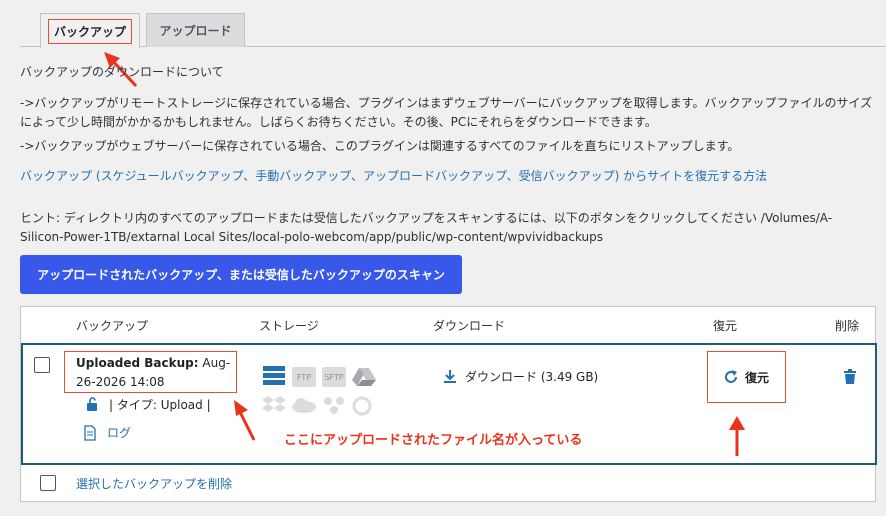 The height and width of the screenshot is (516, 886). I want to click on log-link: ログ, so click(119, 432).